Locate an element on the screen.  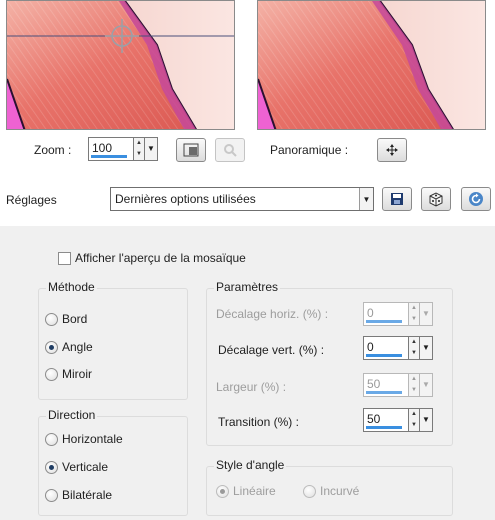
direction-option-verticale: Verticale is located at coordinates (76, 467).